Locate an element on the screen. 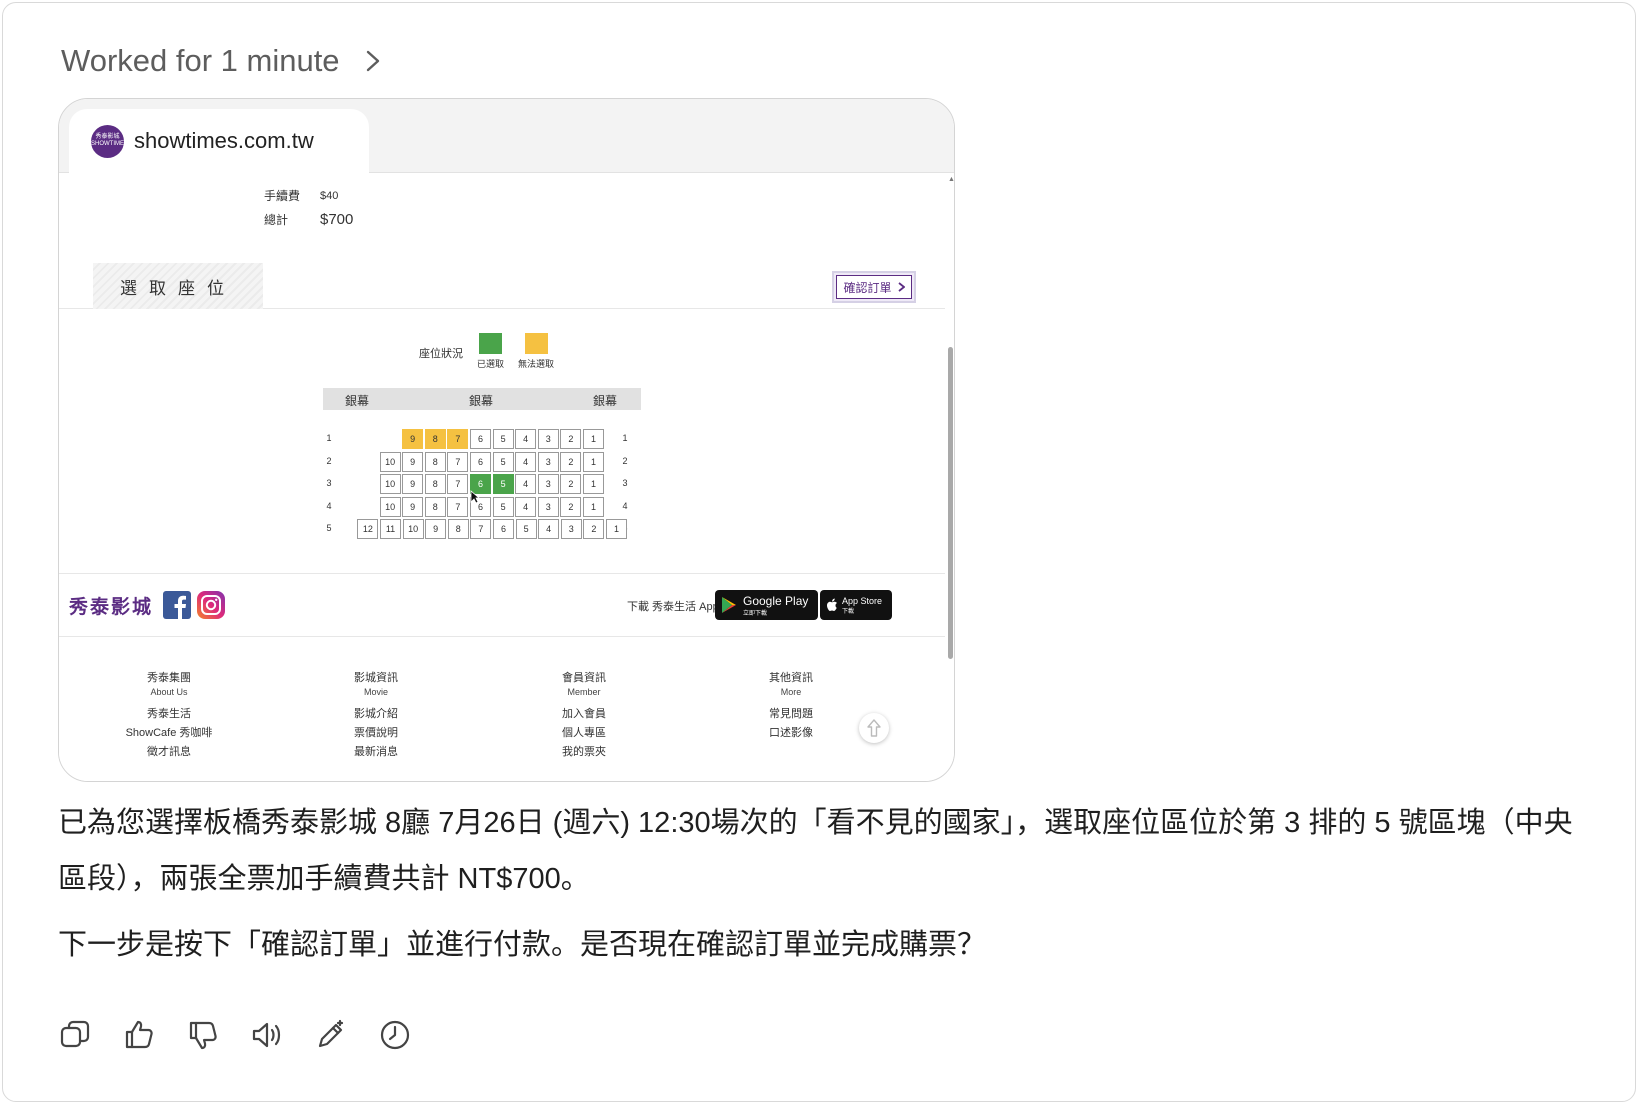 The height and width of the screenshot is (1106, 1640). row-label-right: 1 is located at coordinates (625, 438).